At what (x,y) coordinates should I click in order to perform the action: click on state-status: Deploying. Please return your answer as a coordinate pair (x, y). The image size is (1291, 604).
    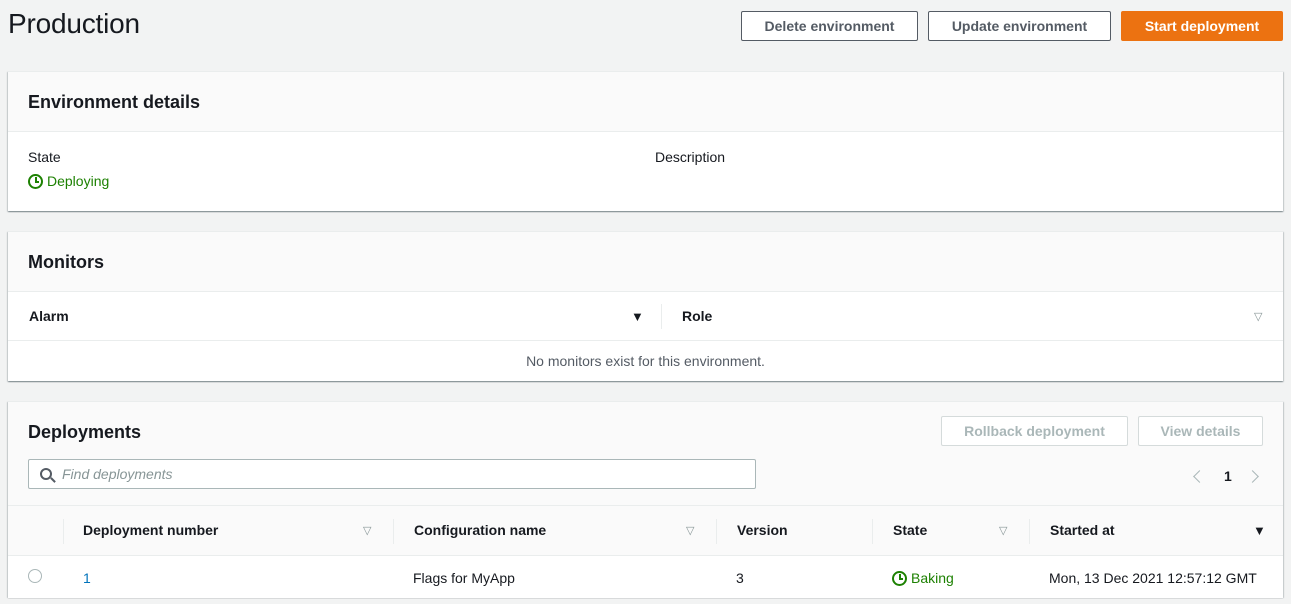
    Looking at the image, I should click on (68, 181).